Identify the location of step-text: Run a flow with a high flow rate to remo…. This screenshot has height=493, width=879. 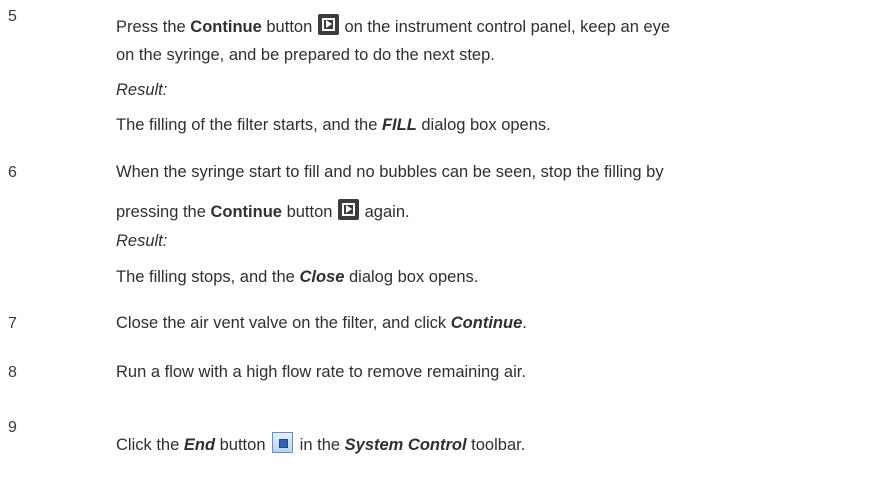
(321, 372).